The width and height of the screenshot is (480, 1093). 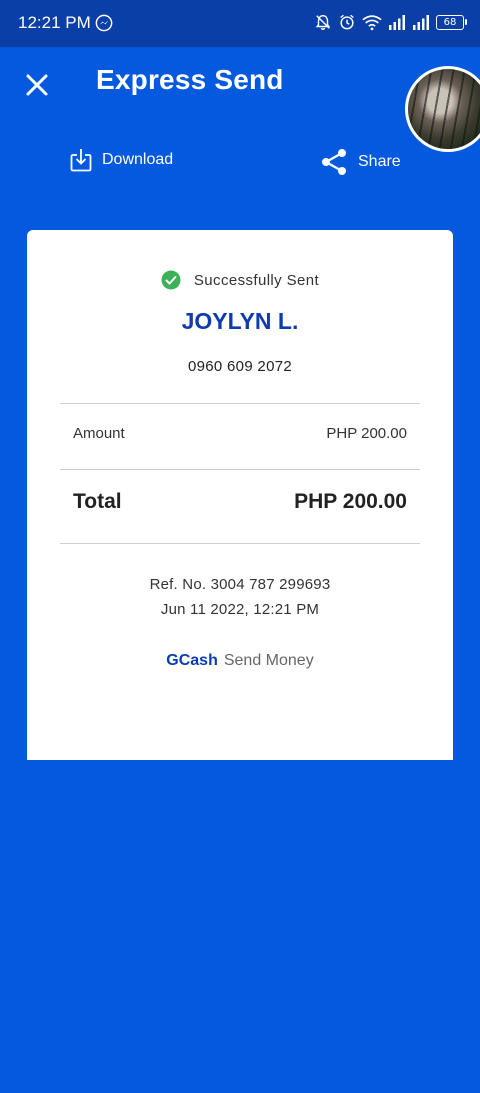 What do you see at coordinates (268, 660) in the screenshot?
I see `brand-subtitle: Send Money` at bounding box center [268, 660].